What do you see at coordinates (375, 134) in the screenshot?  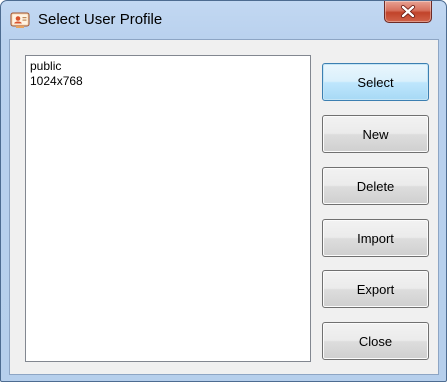 I see `new-button: New` at bounding box center [375, 134].